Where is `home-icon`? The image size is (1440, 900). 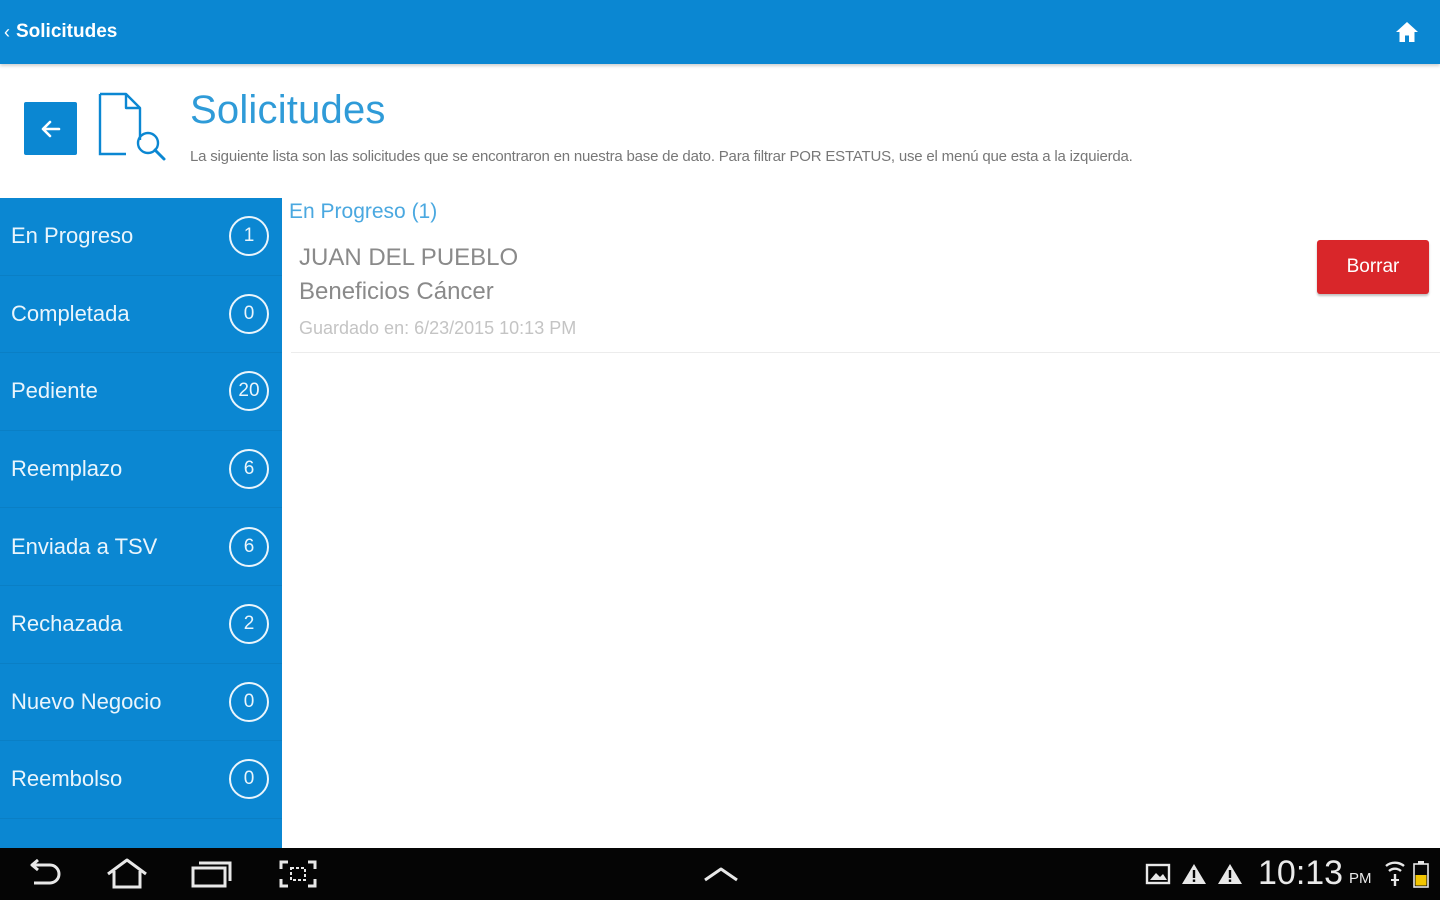
home-icon is located at coordinates (1407, 32).